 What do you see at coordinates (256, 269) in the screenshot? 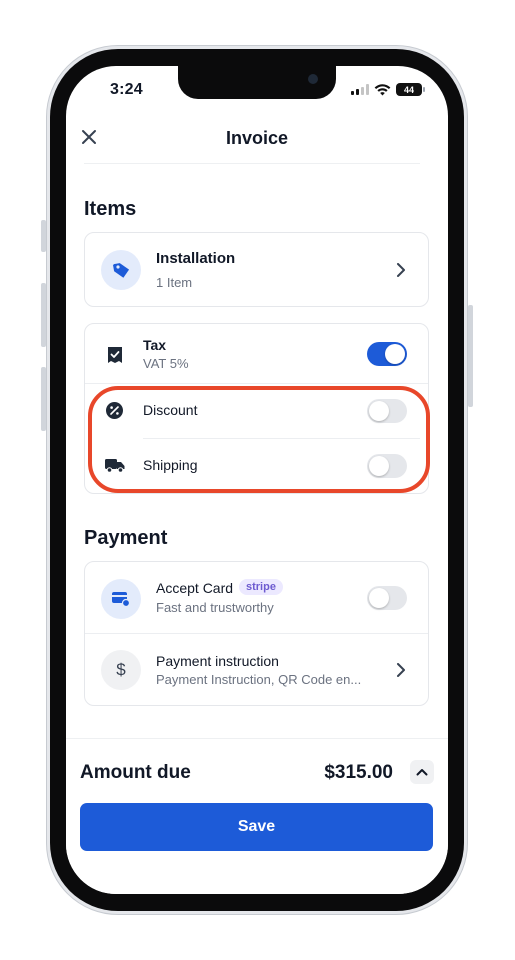
I see `item-card-installation: Installation 1 Item` at bounding box center [256, 269].